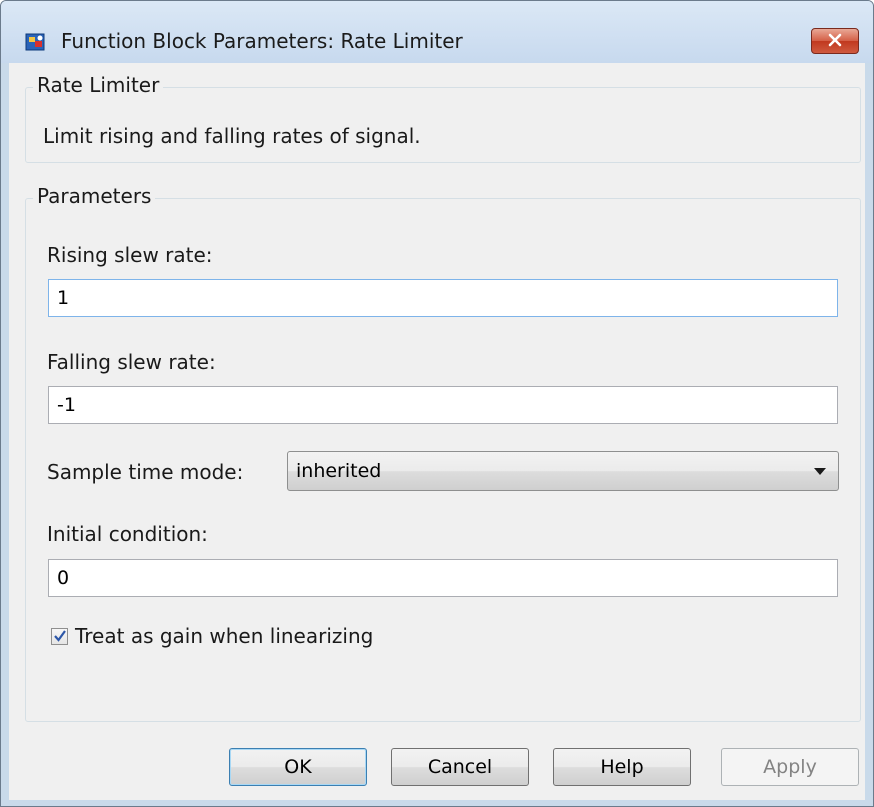 Image resolution: width=874 pixels, height=807 pixels. Describe the element at coordinates (298, 767) in the screenshot. I see `ok-button: OK` at that location.